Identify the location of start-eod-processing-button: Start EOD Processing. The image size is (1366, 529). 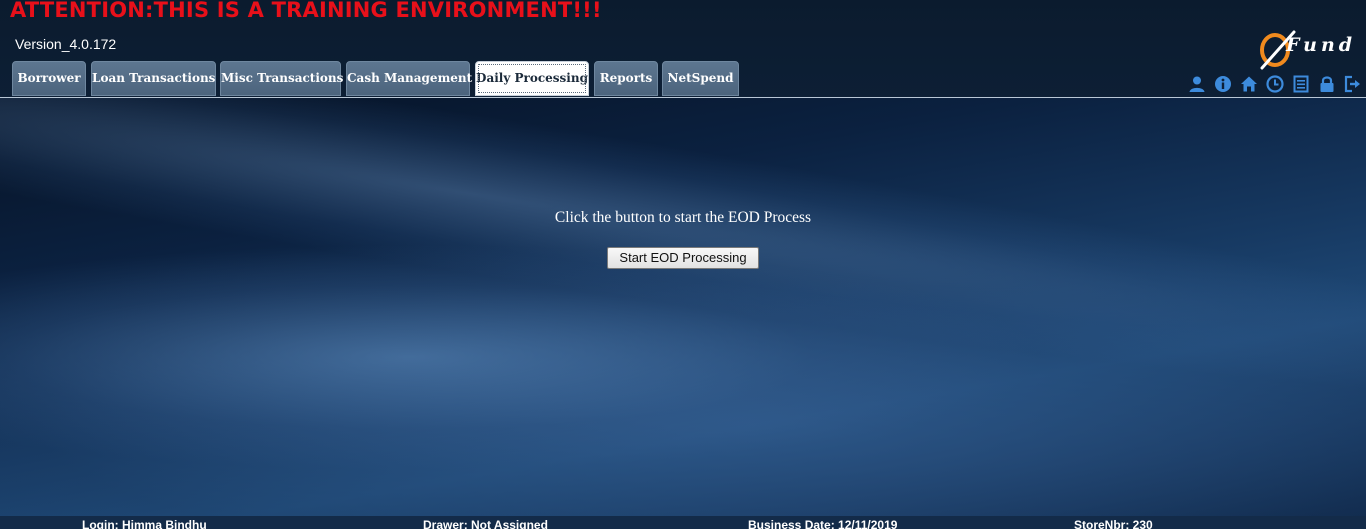
(683, 258).